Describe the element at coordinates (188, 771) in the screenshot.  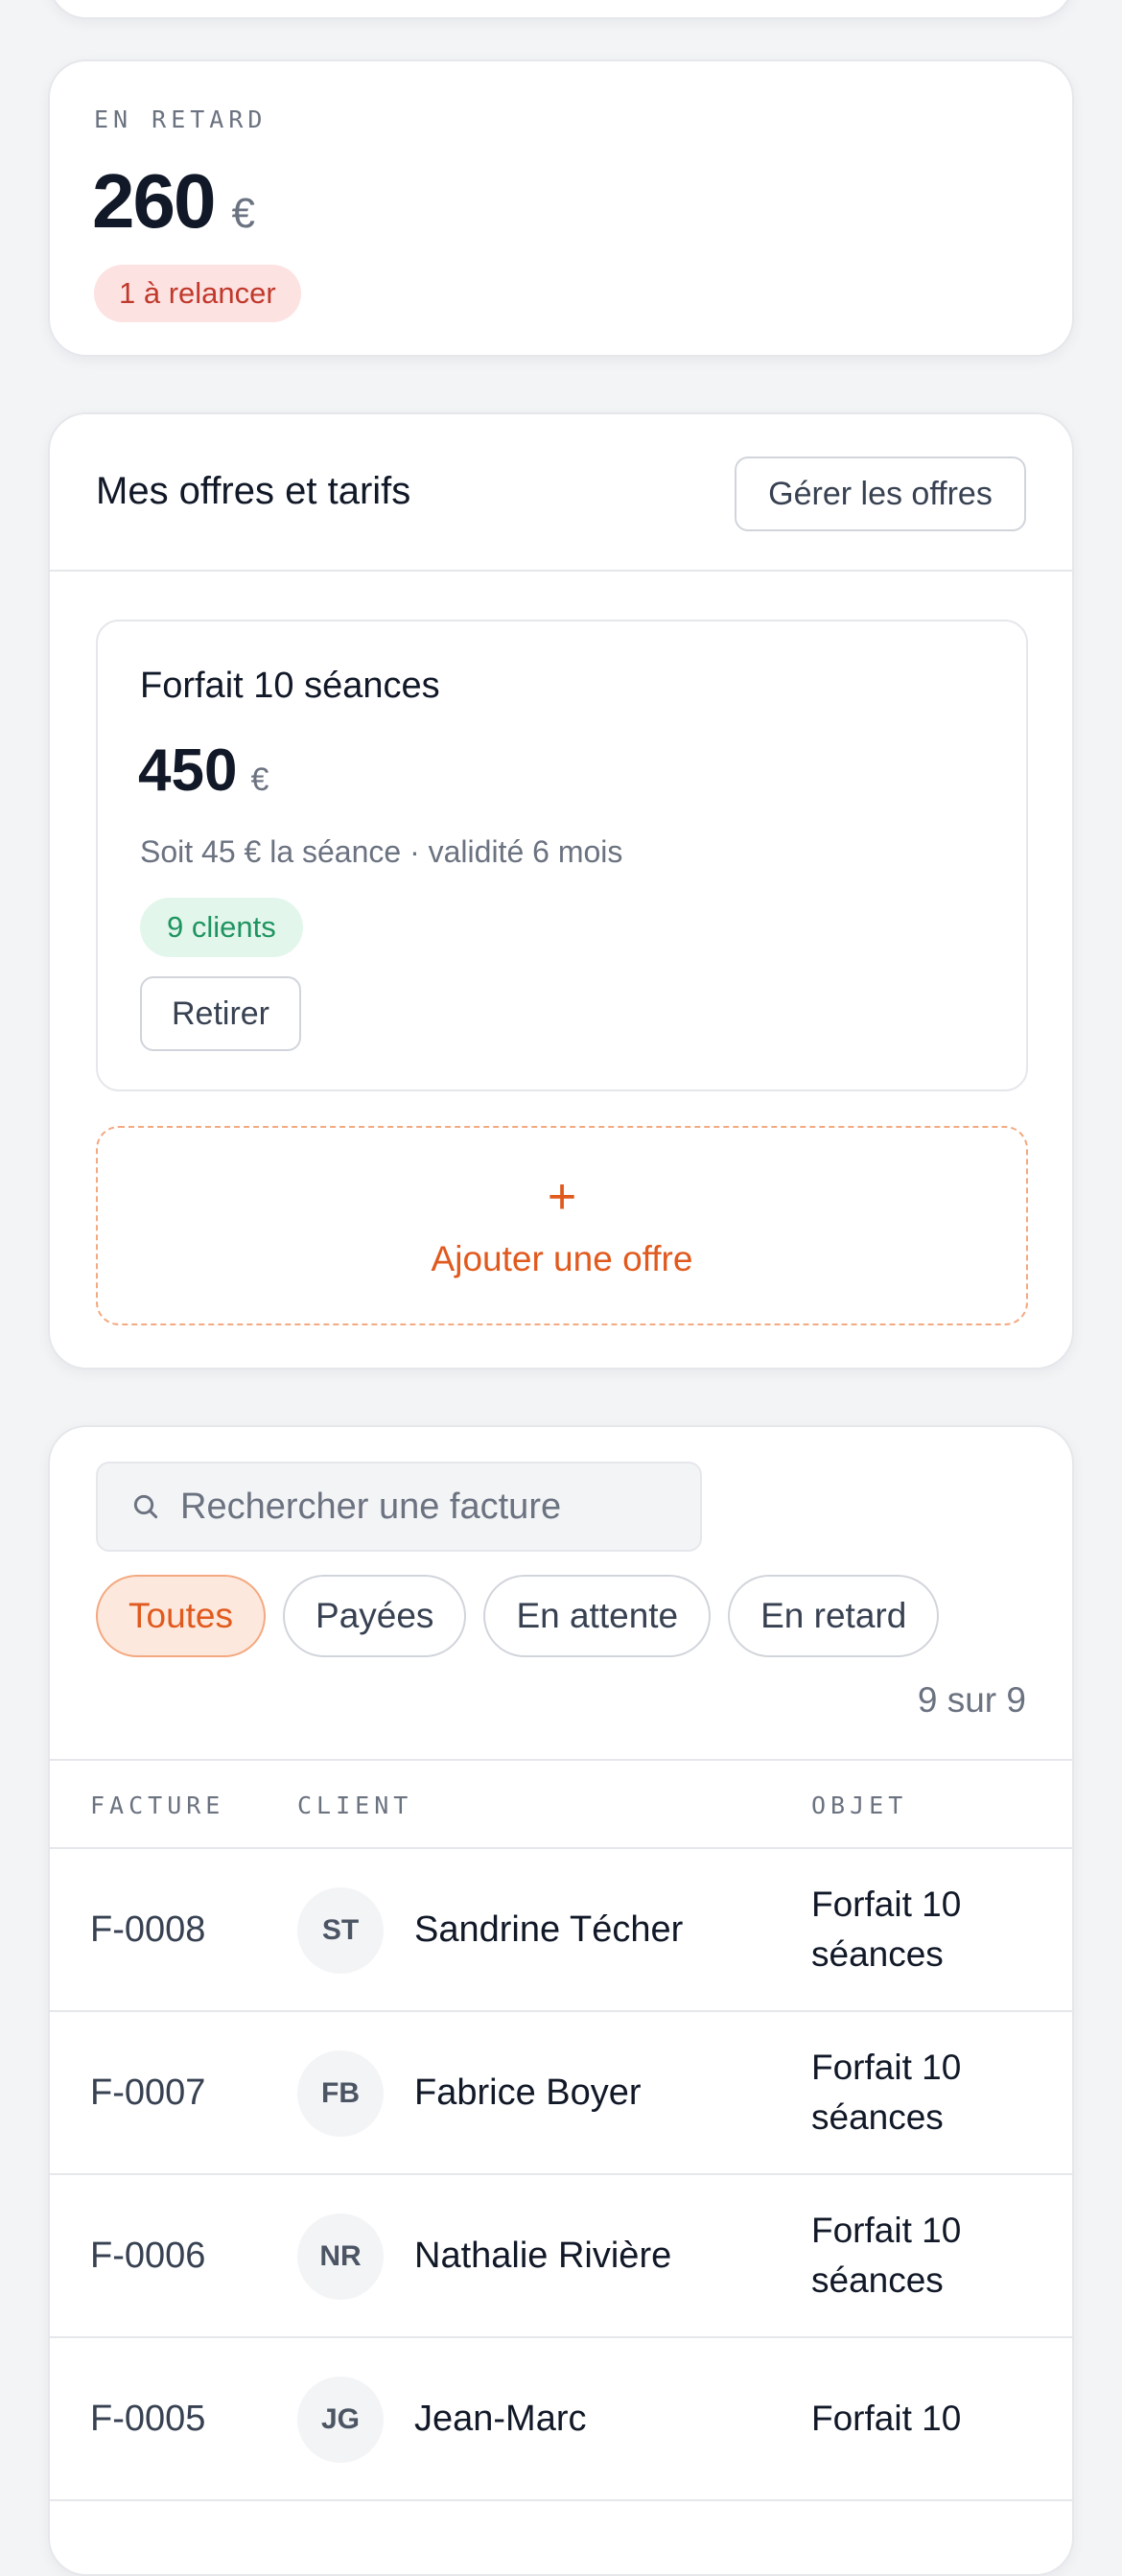
I see `offer-price-value: 450` at that location.